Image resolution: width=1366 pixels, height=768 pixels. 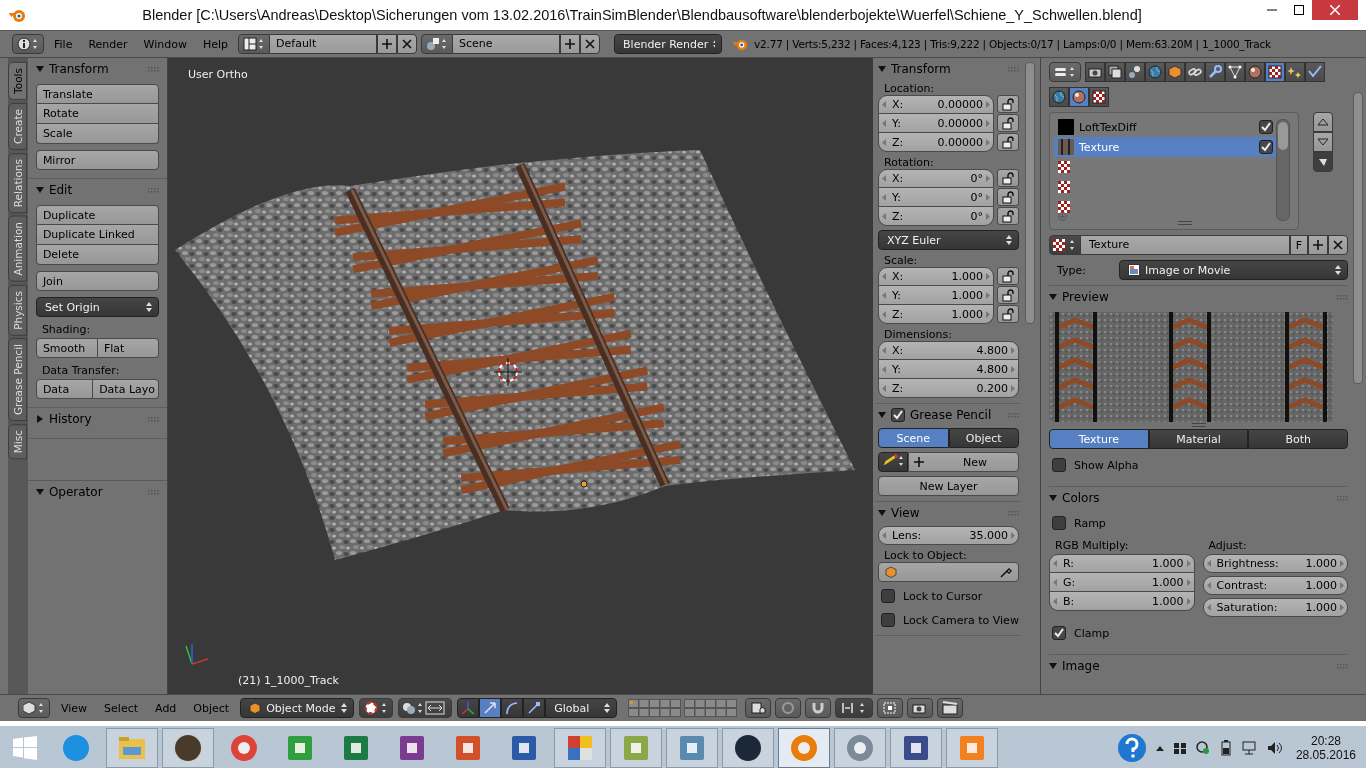 I want to click on fake-user-button: F, so click(x=1299, y=245).